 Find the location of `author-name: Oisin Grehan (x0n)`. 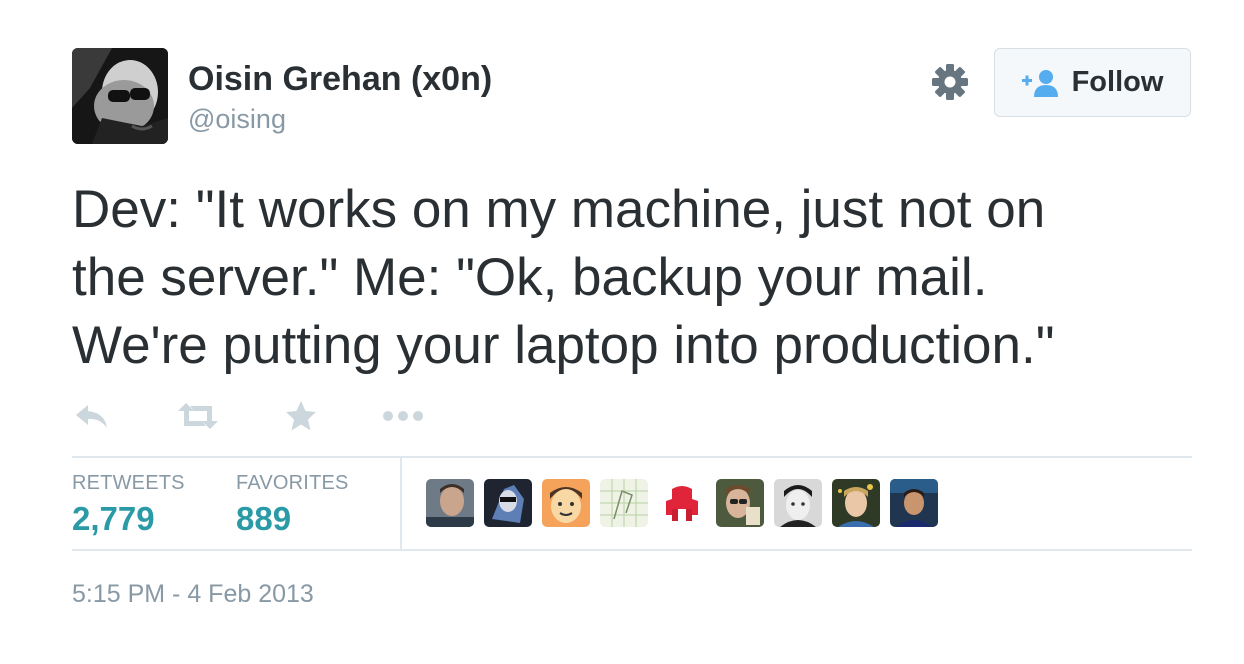

author-name: Oisin Grehan (x0n) is located at coordinates (340, 79).